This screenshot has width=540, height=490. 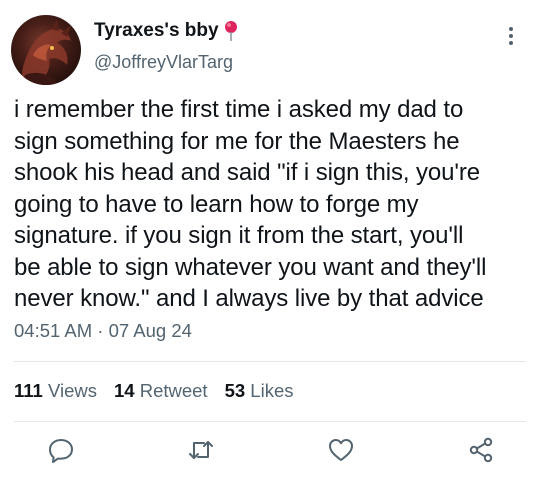 What do you see at coordinates (511, 36) in the screenshot?
I see `more-vertical-icon` at bounding box center [511, 36].